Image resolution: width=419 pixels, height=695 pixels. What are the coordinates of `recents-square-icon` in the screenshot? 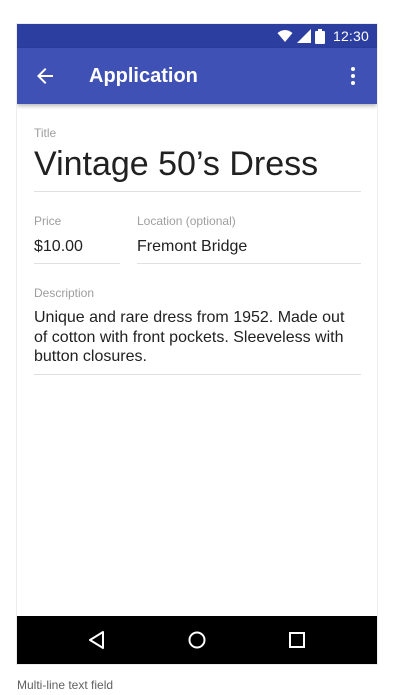 It's located at (297, 640).